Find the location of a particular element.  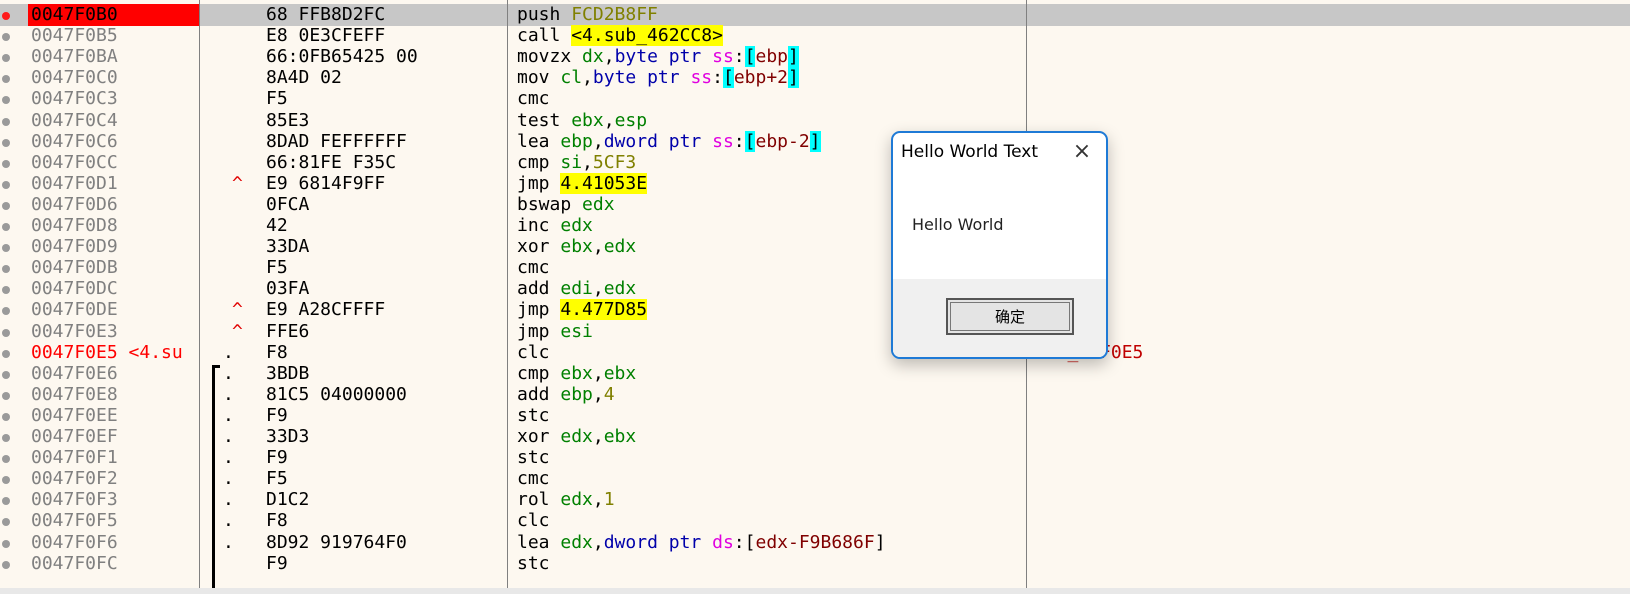

row-address: 0047F0FC is located at coordinates (74, 563).